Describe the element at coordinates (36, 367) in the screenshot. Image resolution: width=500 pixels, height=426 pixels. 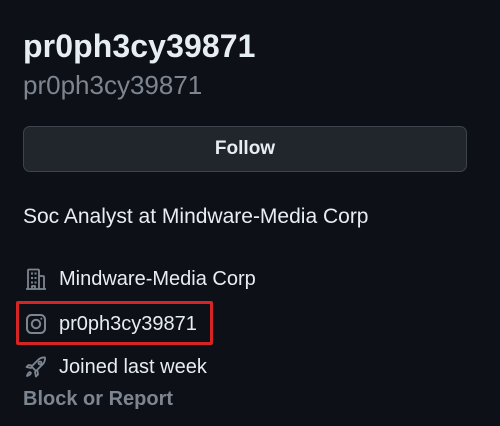
I see `rocket-icon` at that location.